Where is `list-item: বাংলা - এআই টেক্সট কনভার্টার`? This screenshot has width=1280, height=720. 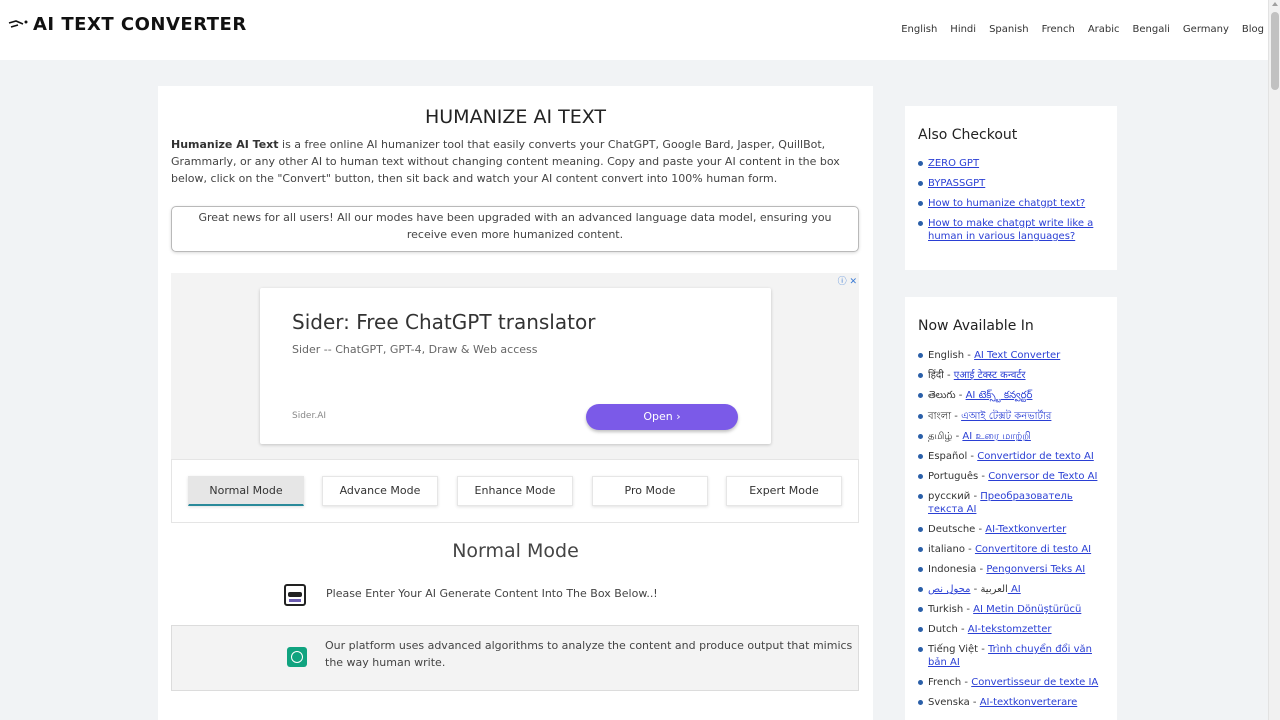 list-item: বাংলা - এআই টেক্সট কনভার্টার is located at coordinates (1013, 416).